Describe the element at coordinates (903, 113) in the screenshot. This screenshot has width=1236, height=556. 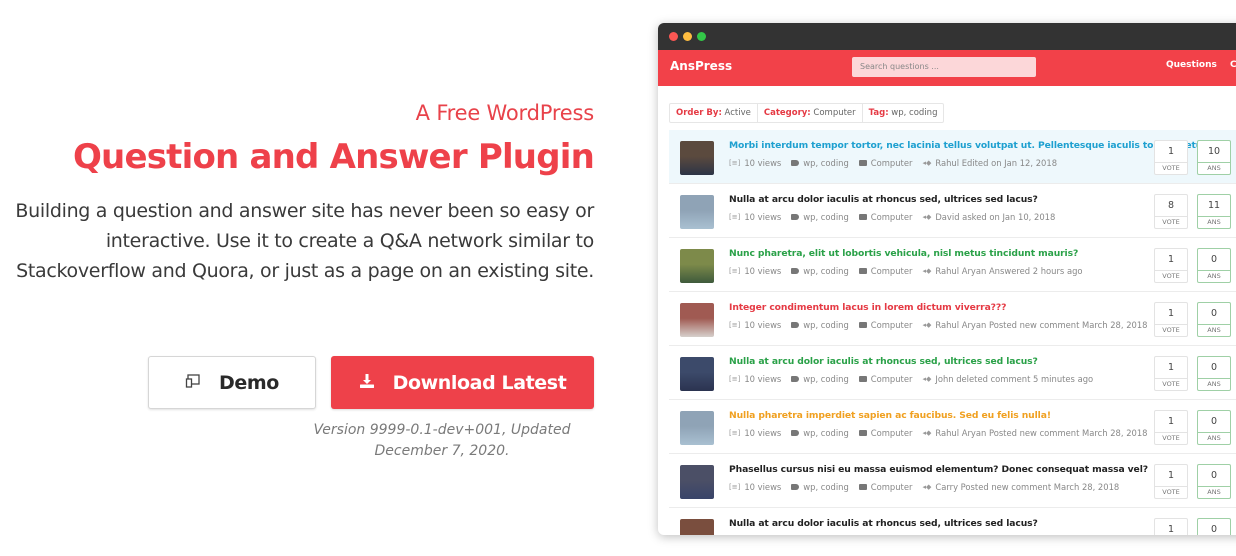
I see `filter-tag: Tag: wp, coding` at that location.